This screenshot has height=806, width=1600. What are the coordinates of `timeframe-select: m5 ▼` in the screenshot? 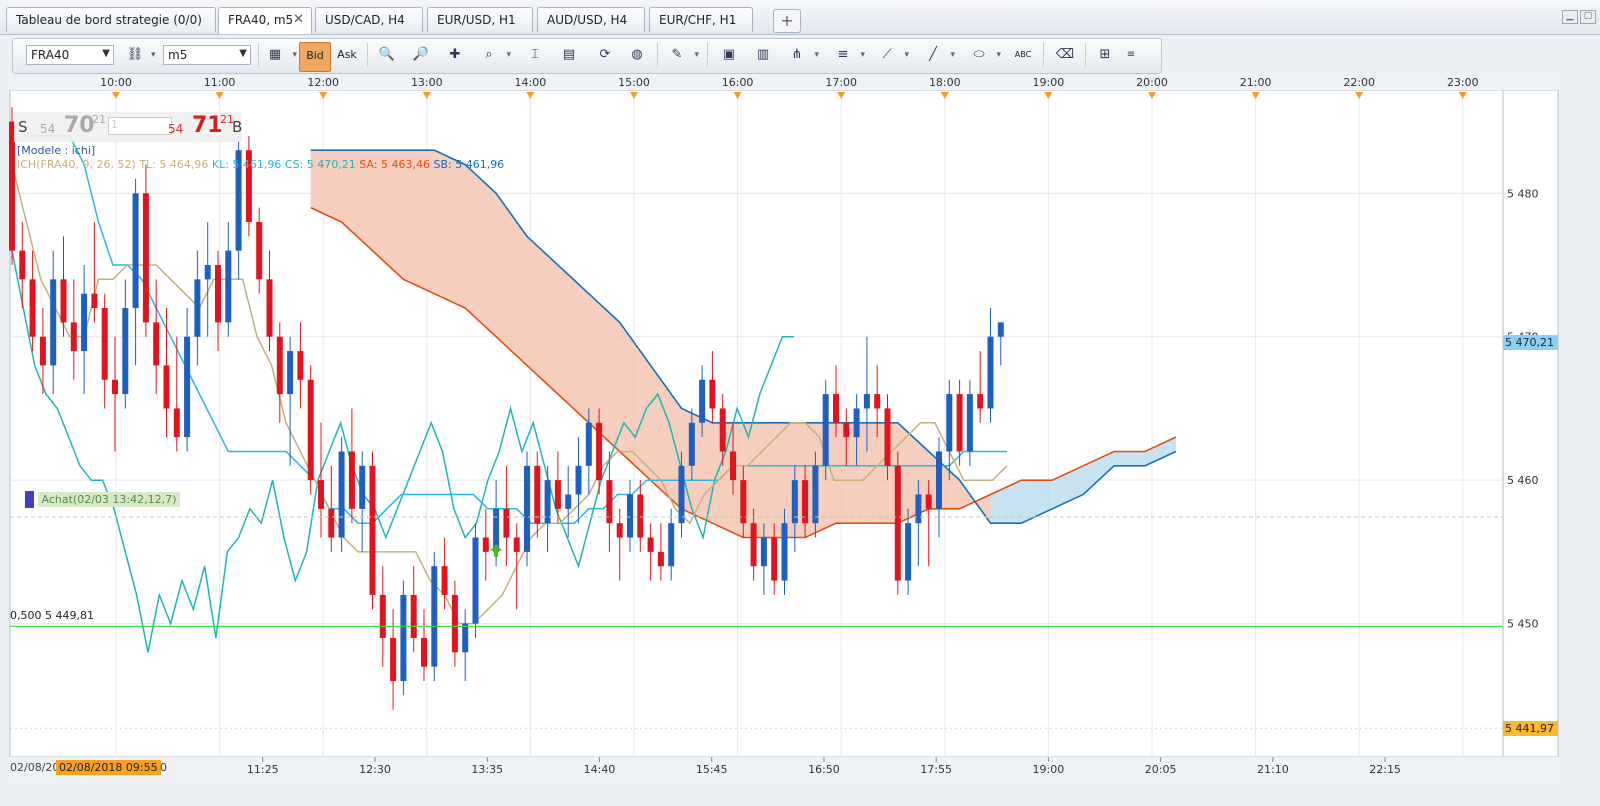 It's located at (207, 55).